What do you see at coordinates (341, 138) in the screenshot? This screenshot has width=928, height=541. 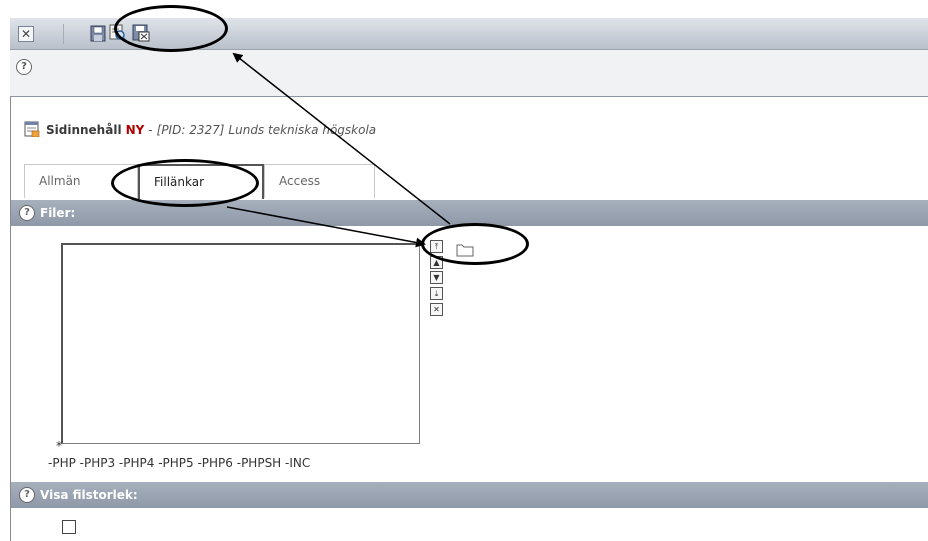 I see `arrow-to-toolbar` at bounding box center [341, 138].